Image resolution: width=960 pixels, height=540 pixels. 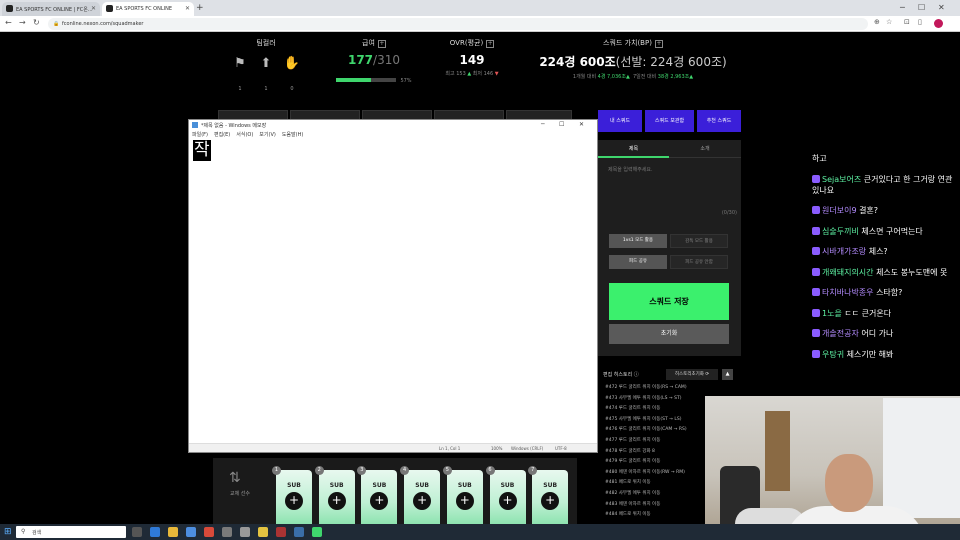 I want to click on menu-help: 도움말(H), so click(x=292, y=135).